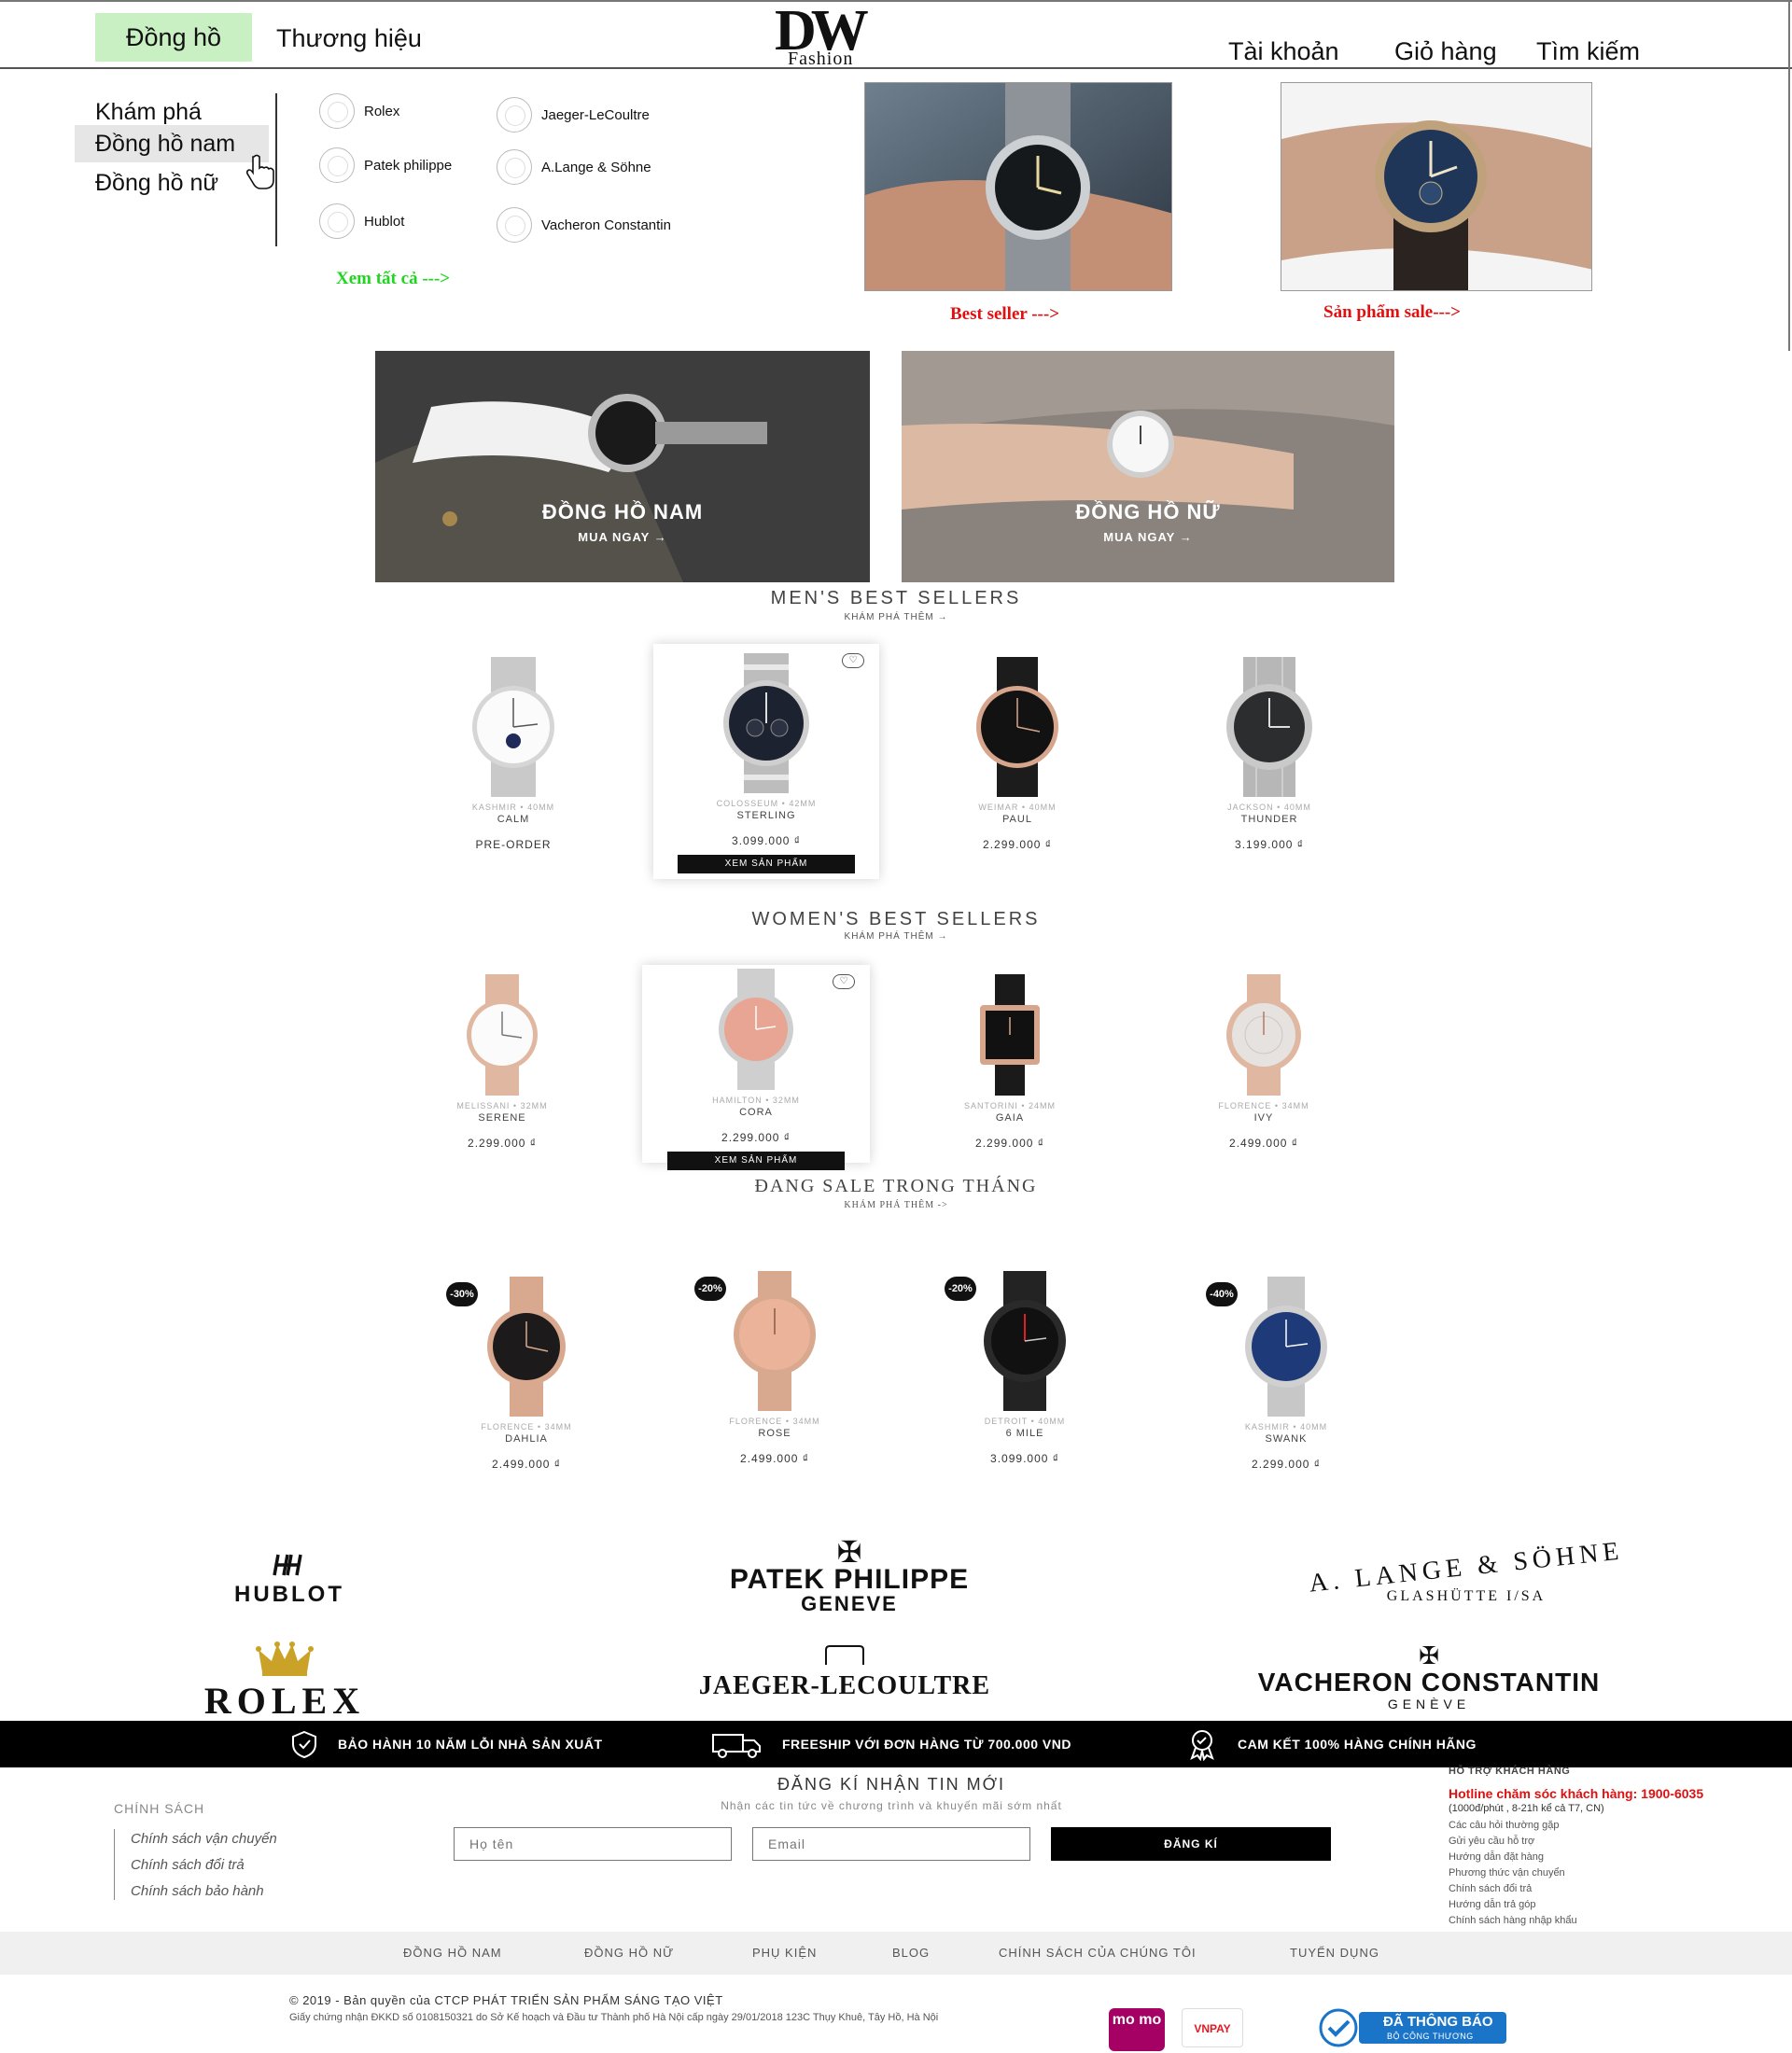 The image size is (1792, 2053). I want to click on product-card: JACKSON • 40MM THUNDER 3.199.000 ₫, so click(1269, 754).